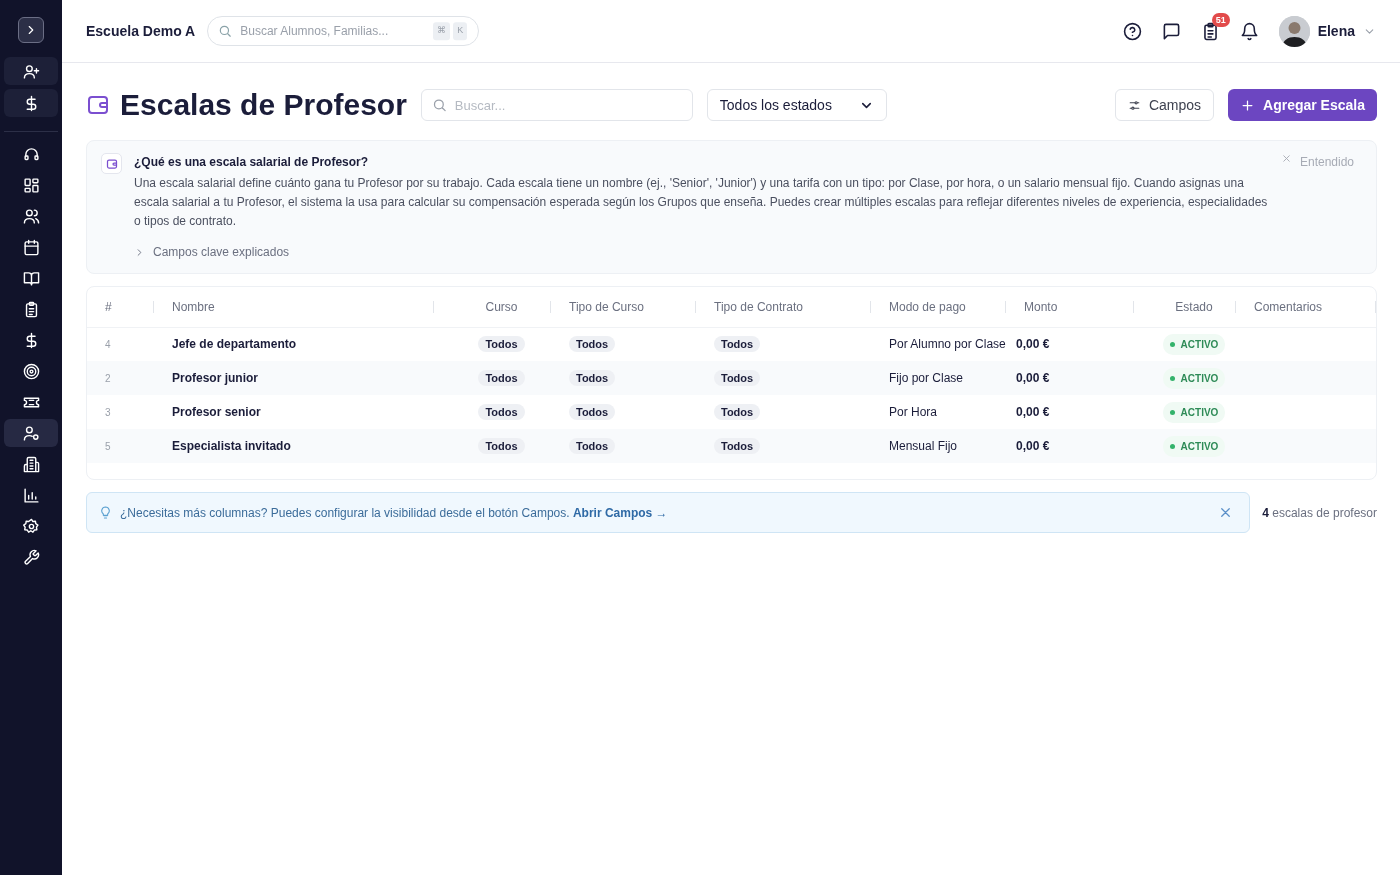 The image size is (1400, 875). I want to click on scale-count: 4 escalas de profesor, so click(1319, 513).